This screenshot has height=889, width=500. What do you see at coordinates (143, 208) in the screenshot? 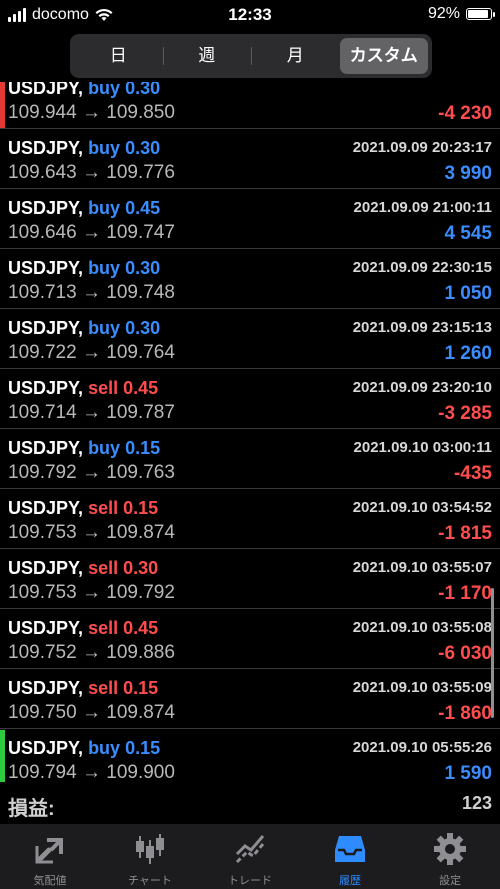
I see `trade-lot: 0.45` at bounding box center [143, 208].